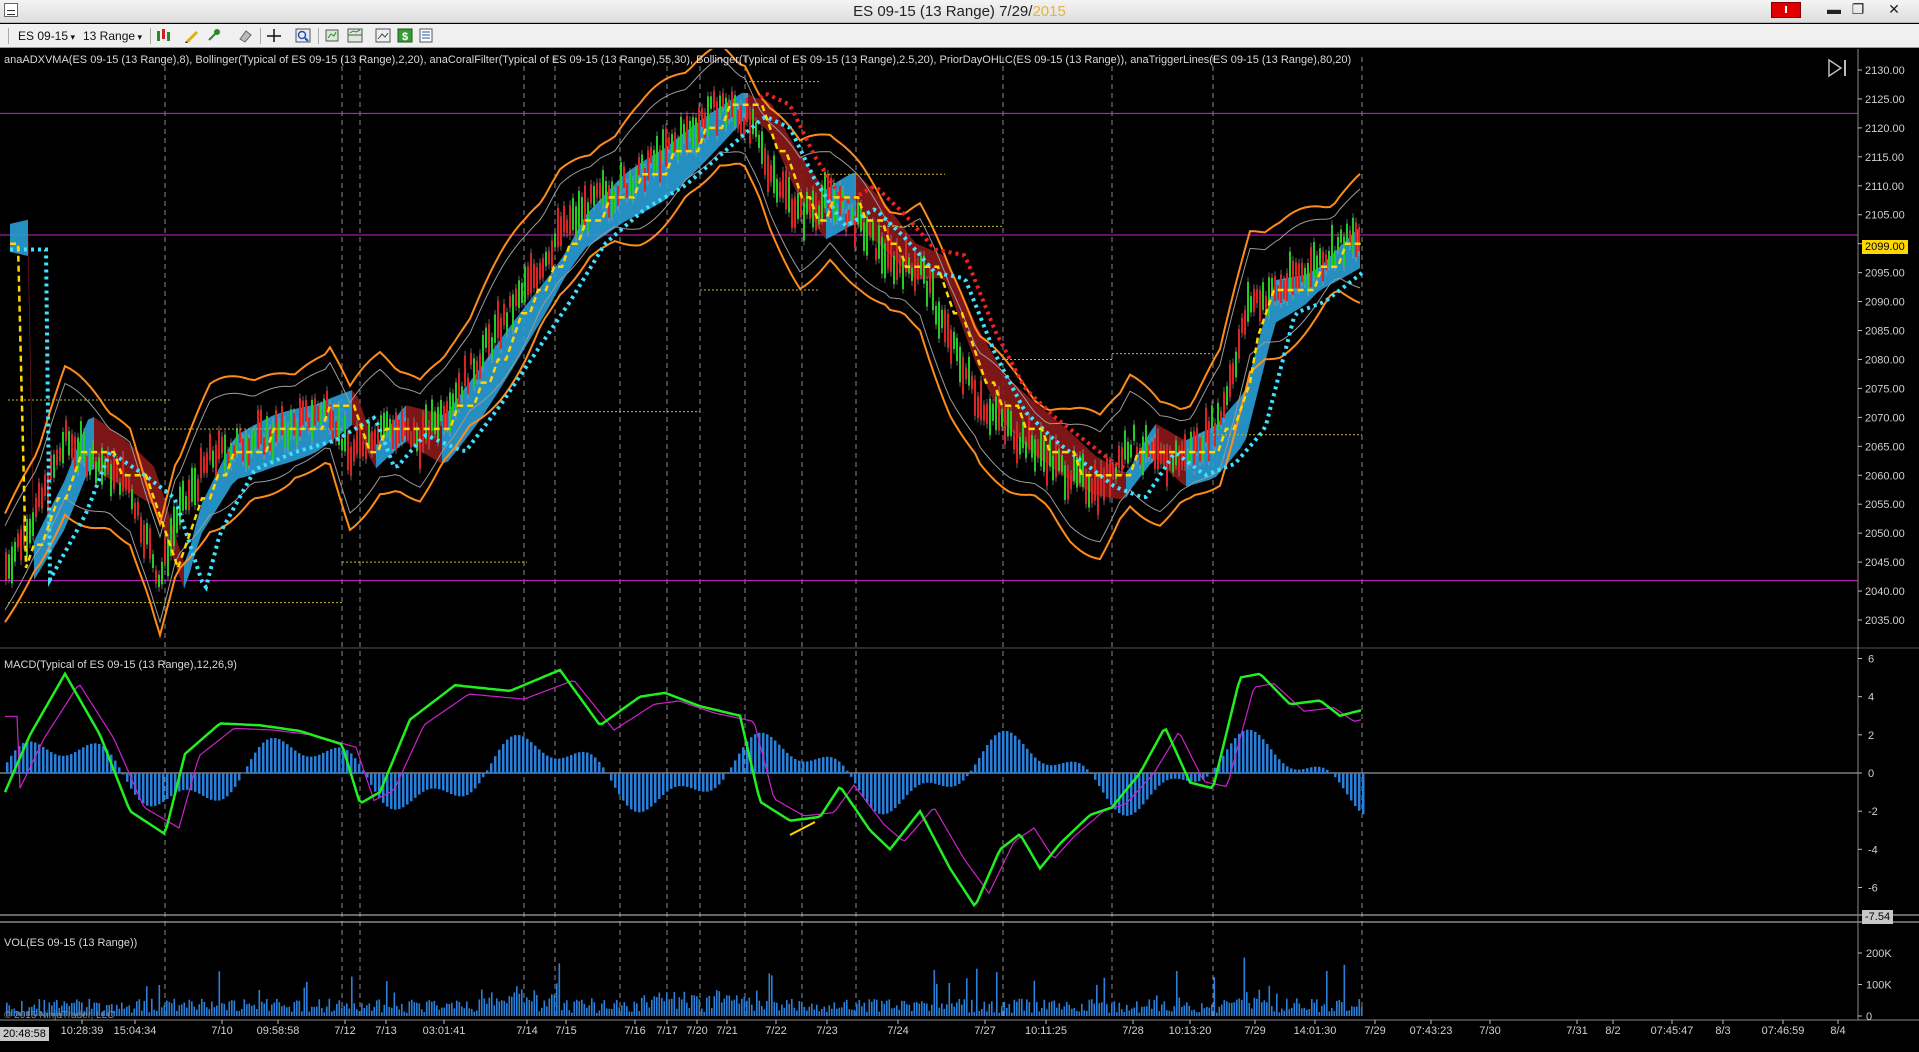 The image size is (1919, 1052). I want to click on dollar-icon: $, so click(405, 35).